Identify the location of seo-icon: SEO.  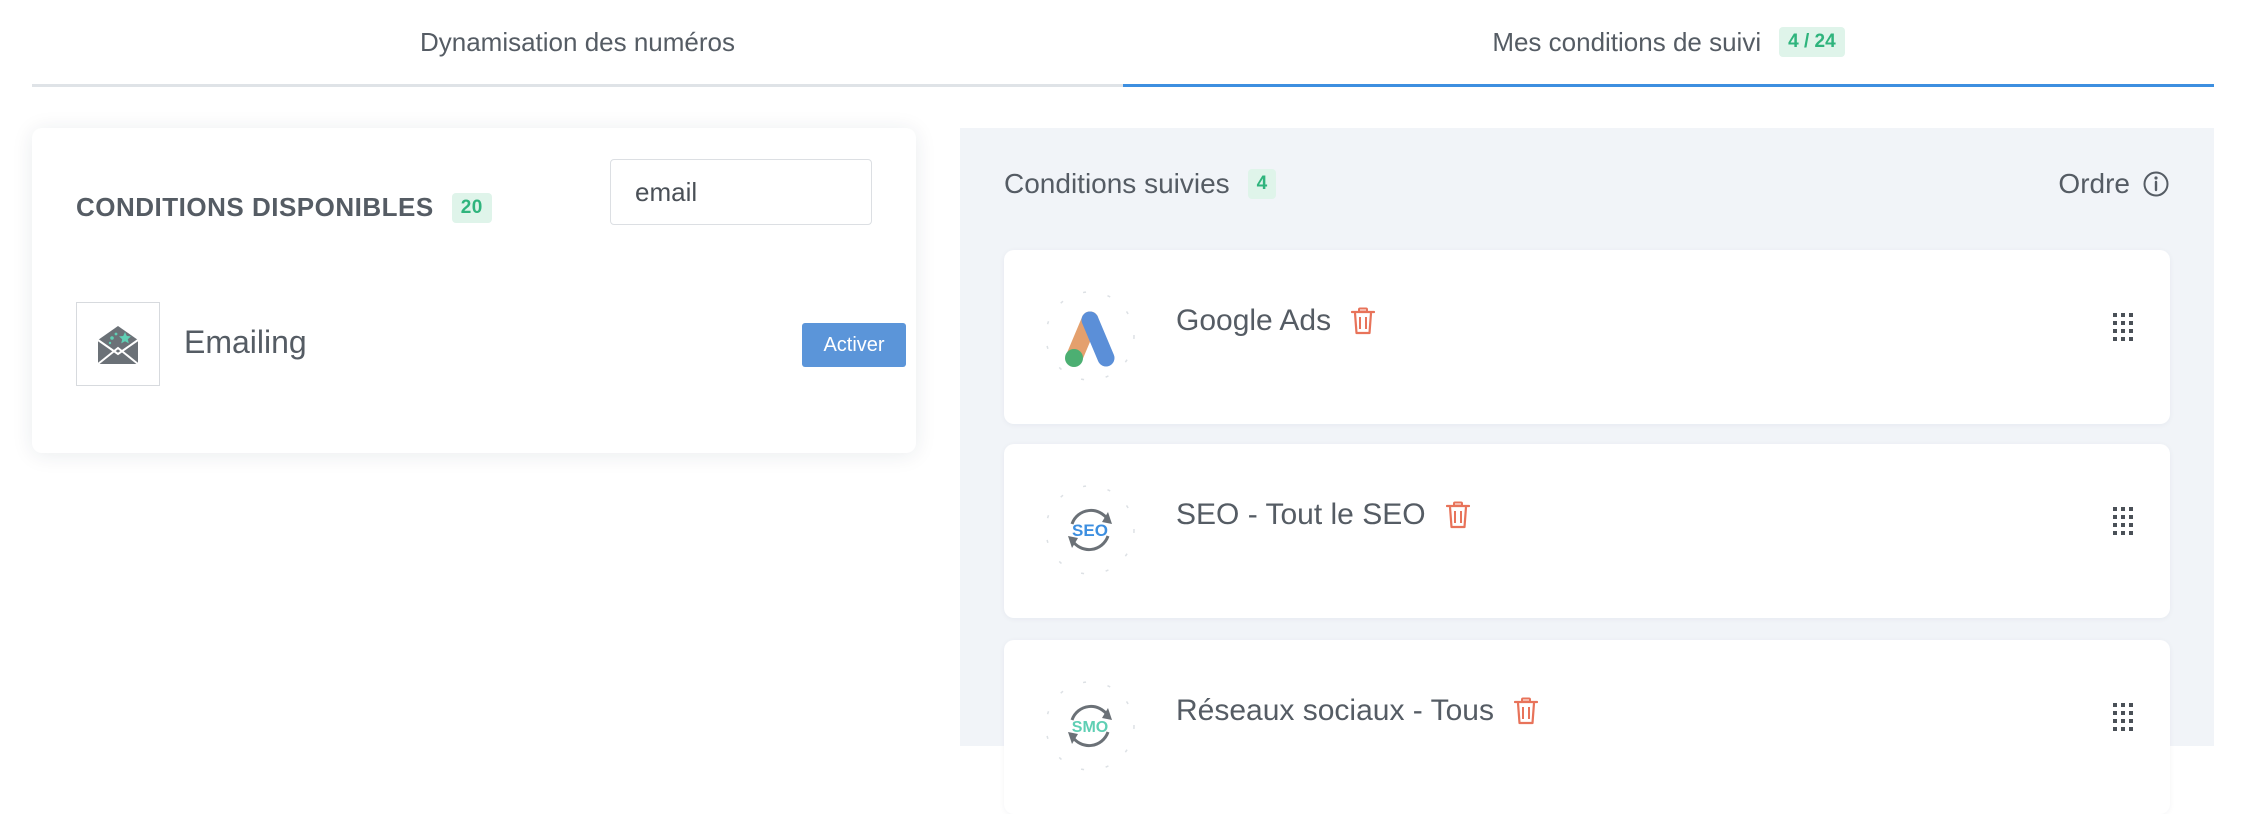
(1090, 530).